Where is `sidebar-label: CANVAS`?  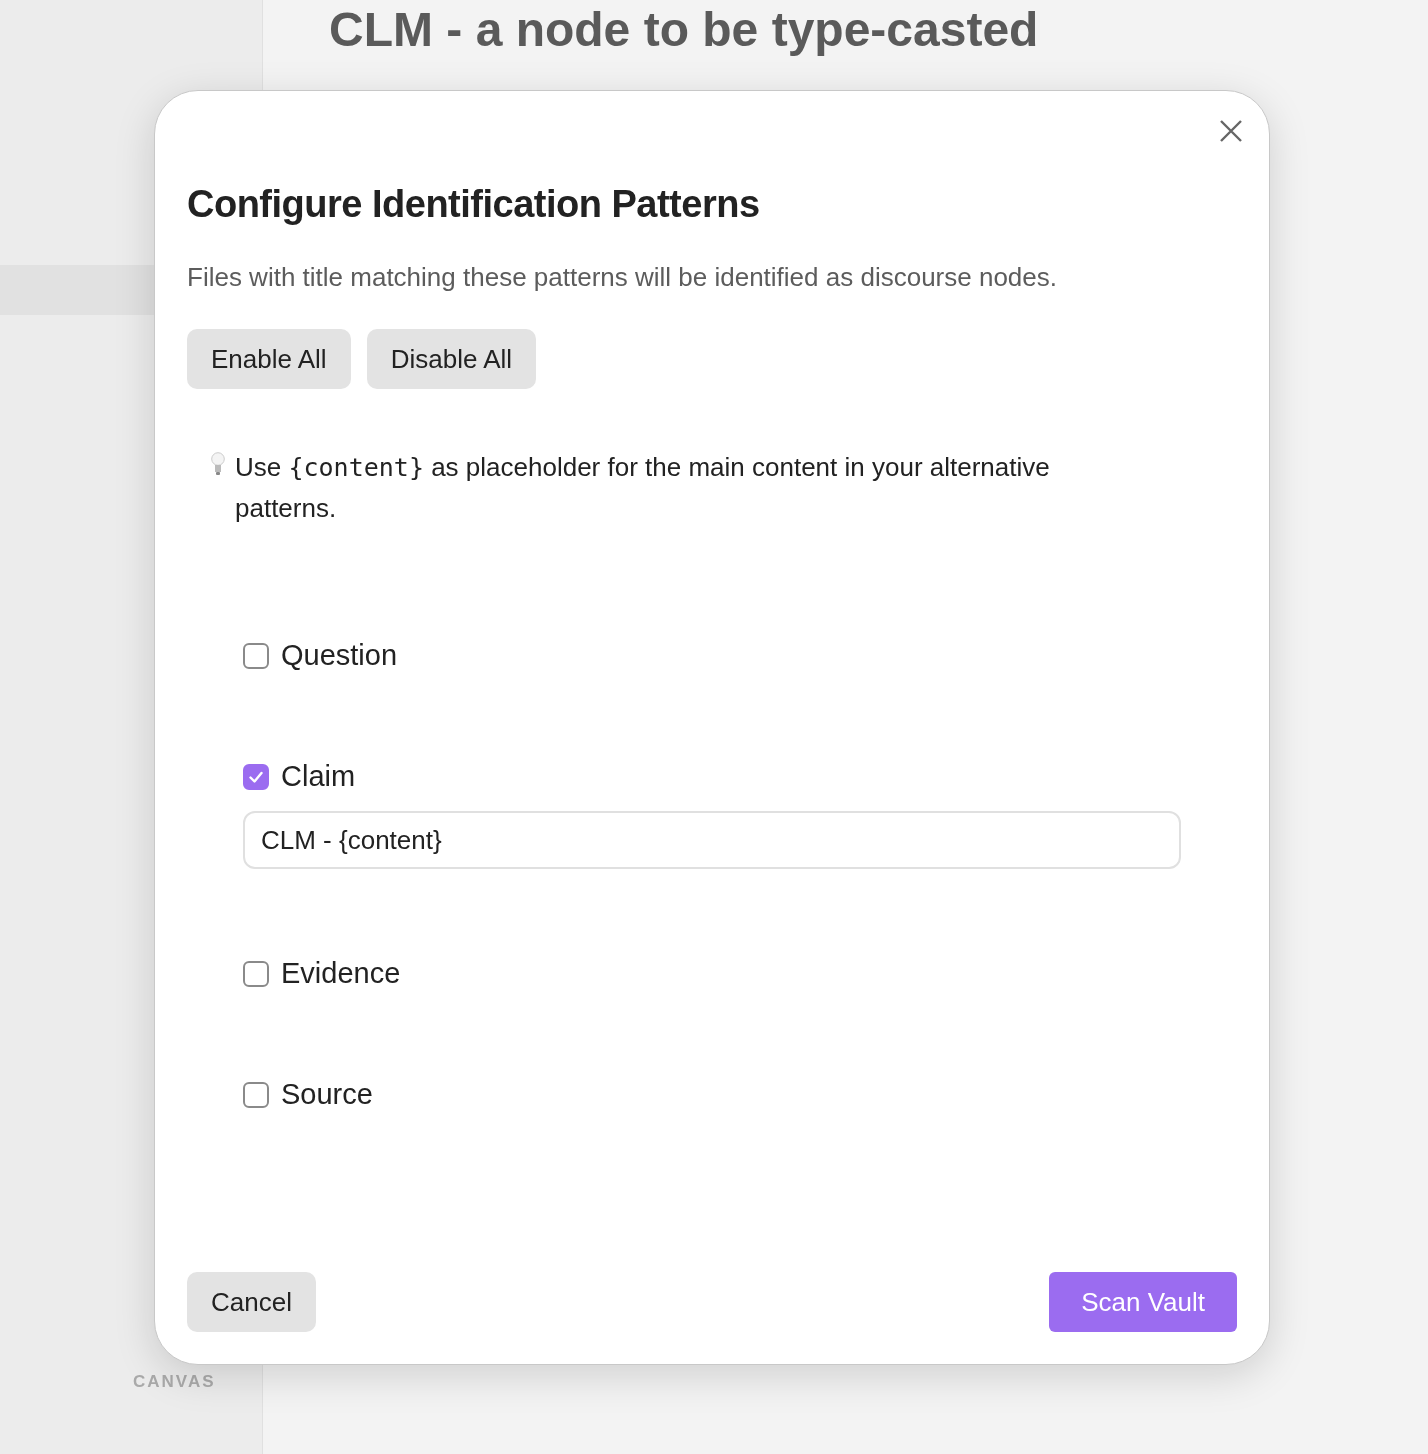 sidebar-label: CANVAS is located at coordinates (174, 1382).